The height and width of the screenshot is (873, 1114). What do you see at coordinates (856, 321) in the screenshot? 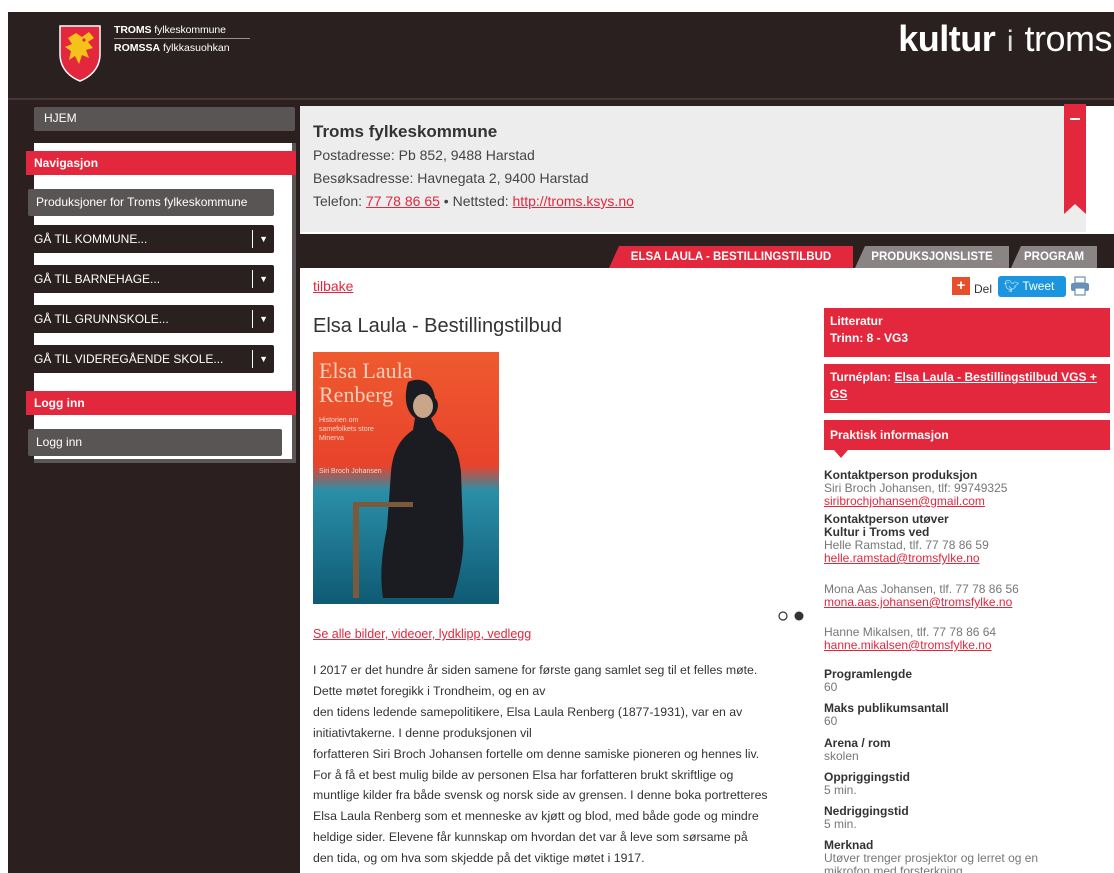
I see `genre-label: Litteratur` at bounding box center [856, 321].